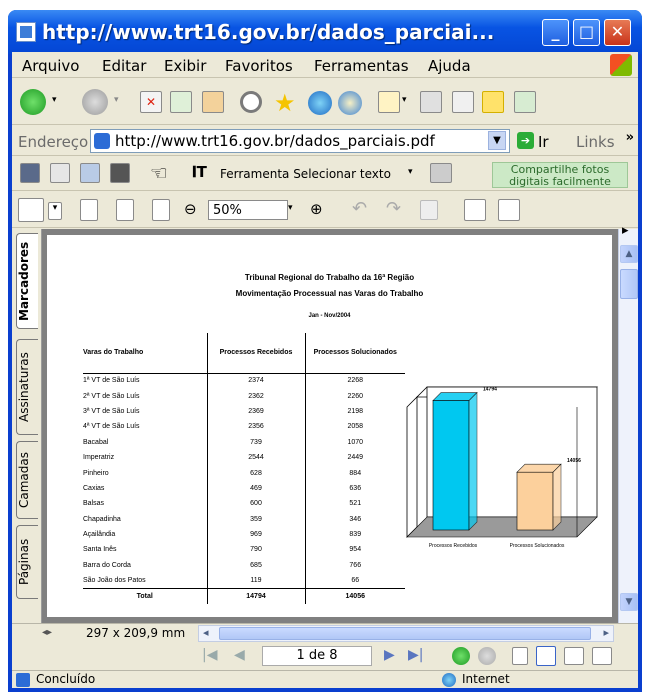  What do you see at coordinates (27, 387) in the screenshot?
I see `tab-assinaturas: Assinaturas` at bounding box center [27, 387].